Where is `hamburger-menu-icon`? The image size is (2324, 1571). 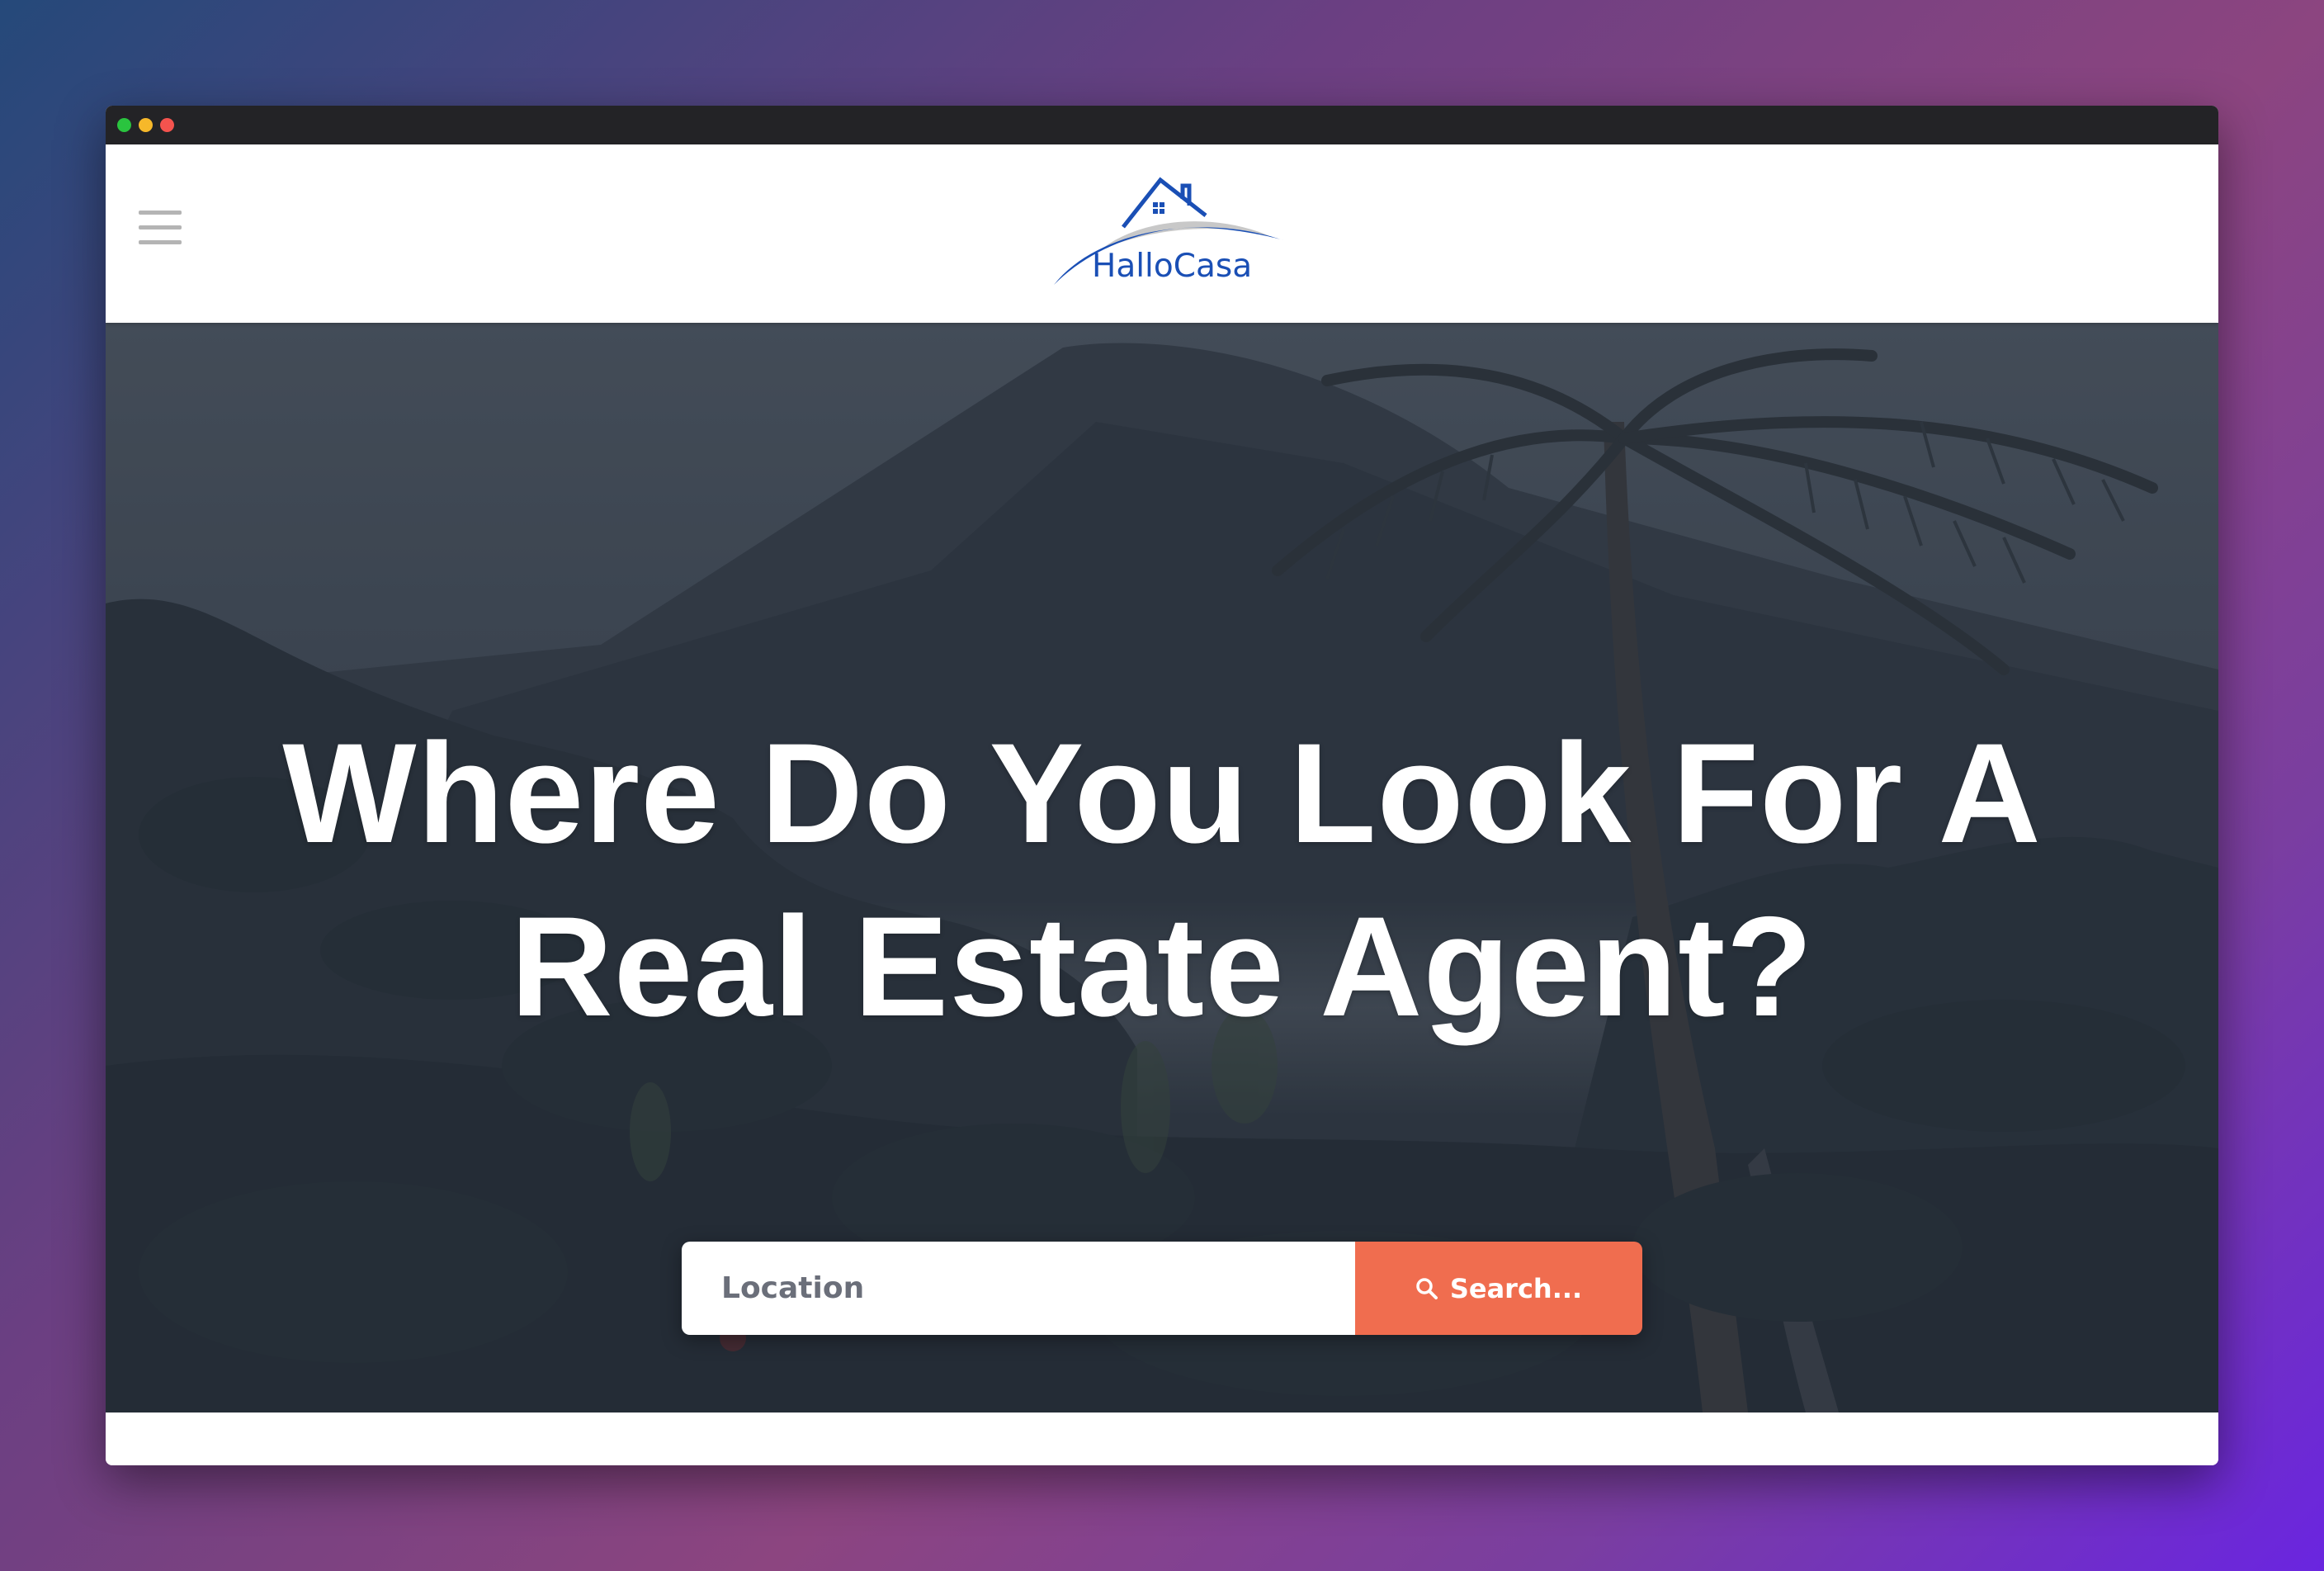 hamburger-menu-icon is located at coordinates (160, 229).